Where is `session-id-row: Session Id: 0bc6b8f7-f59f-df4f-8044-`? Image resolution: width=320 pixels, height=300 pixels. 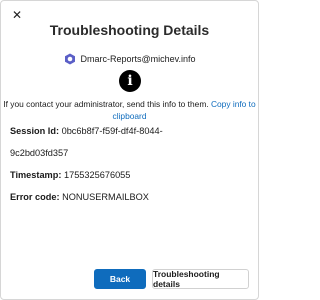
session-id-row: Session Id: 0bc6b8f7-f59f-df4f-8044- is located at coordinates (130, 131).